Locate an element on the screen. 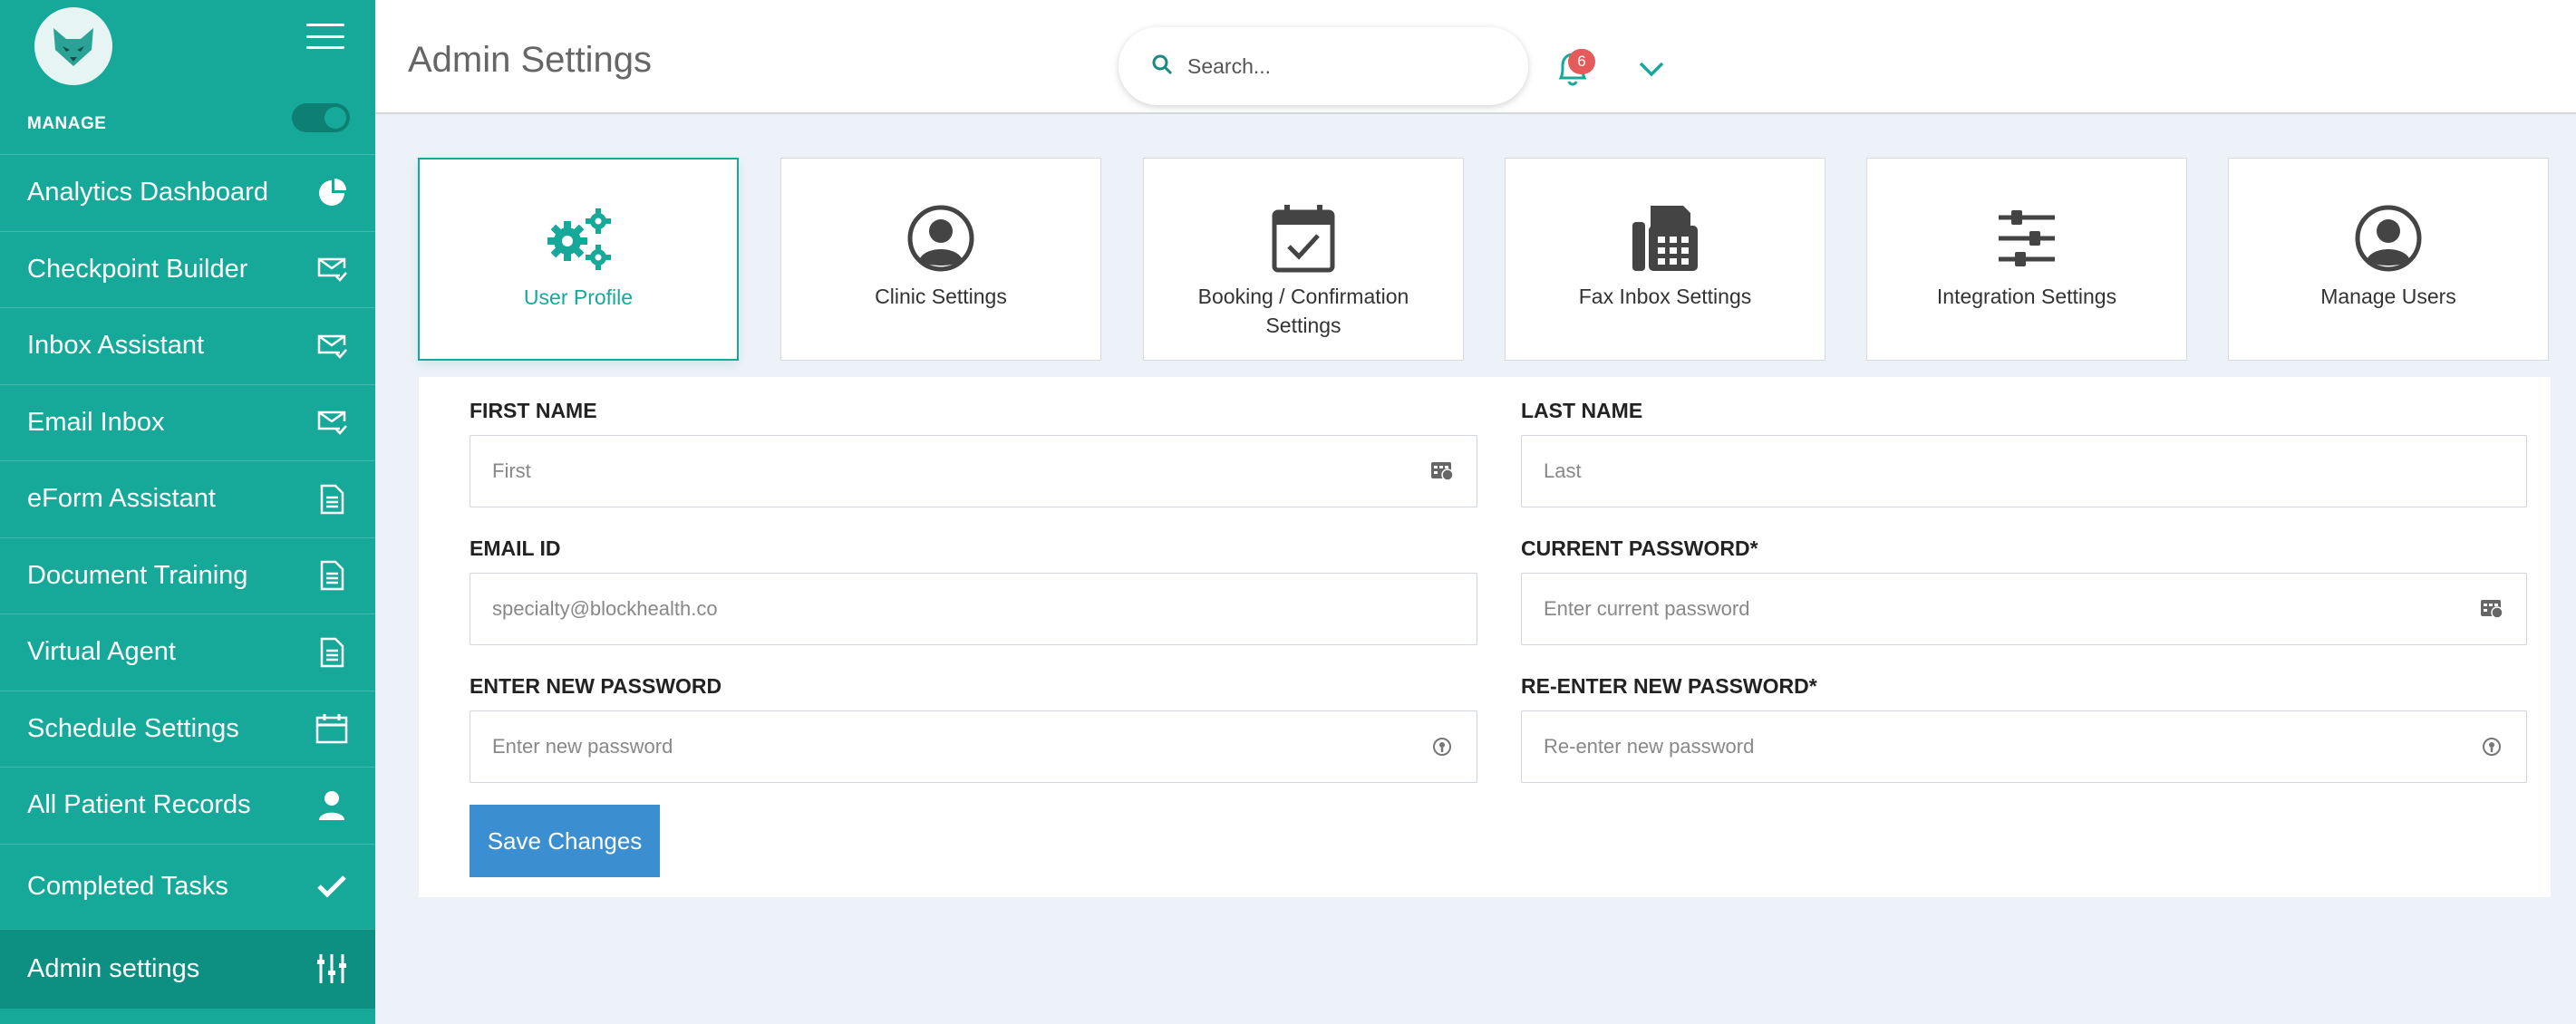 The image size is (2576, 1024). sidebar-item-inbox-assistant: Inbox Assistant is located at coordinates (187, 345).